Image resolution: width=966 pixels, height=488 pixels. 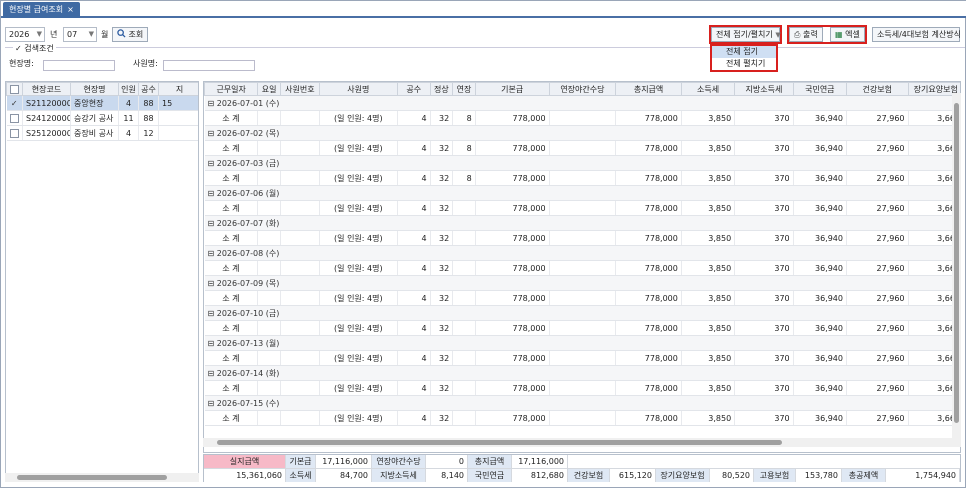 I want to click on calc-method-button: 소득세/4대보험 계산방식, so click(x=916, y=34).